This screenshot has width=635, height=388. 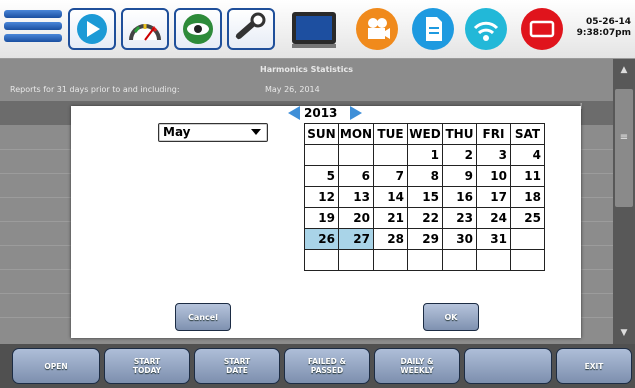 What do you see at coordinates (237, 366) in the screenshot?
I see `start-date-button: START DATE` at bounding box center [237, 366].